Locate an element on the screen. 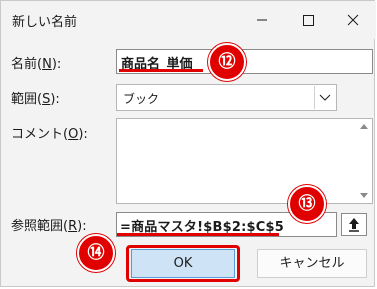  comment-label-end: ): is located at coordinates (83, 134).